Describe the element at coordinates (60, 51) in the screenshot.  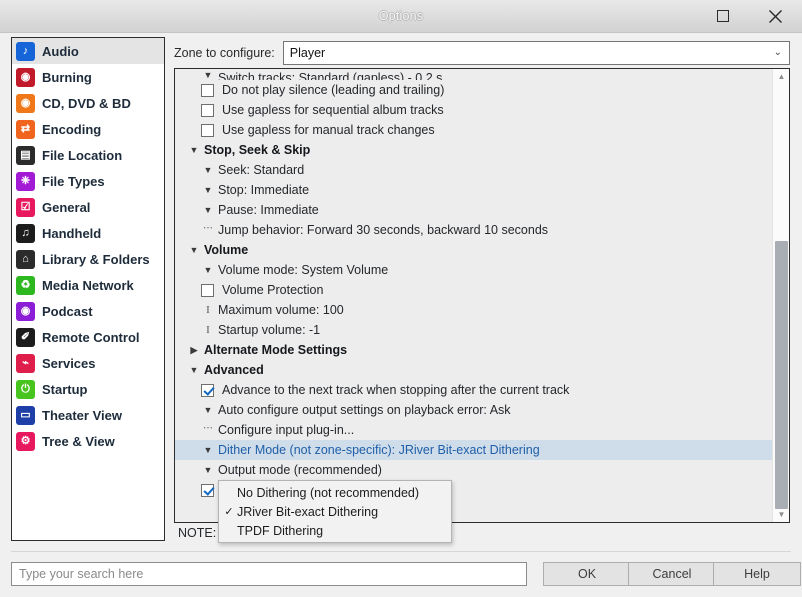
I see `sidebar-item-label: Audio` at that location.